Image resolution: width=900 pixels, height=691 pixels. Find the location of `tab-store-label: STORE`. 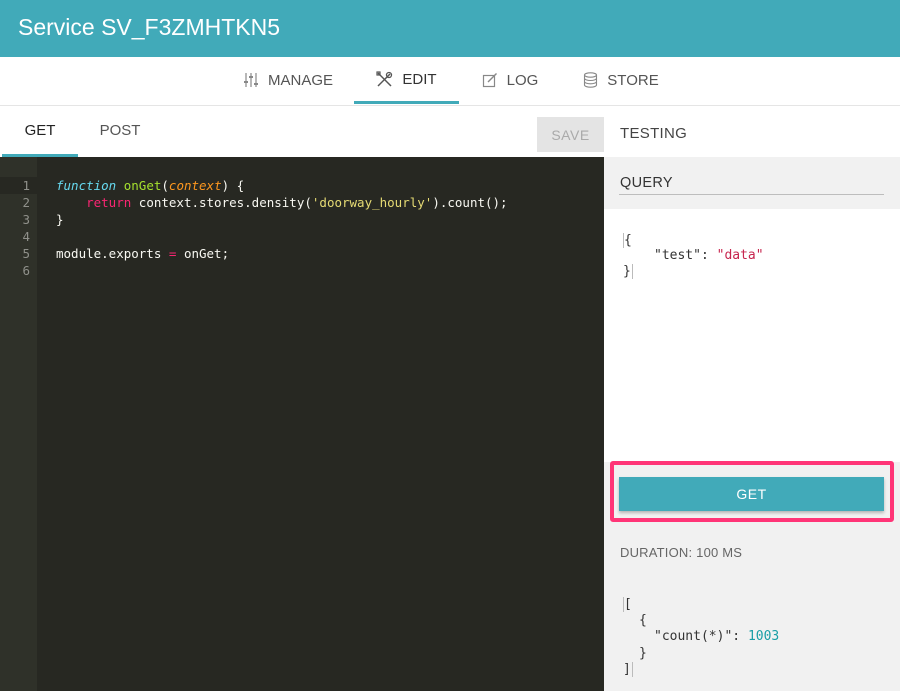

tab-store-label: STORE is located at coordinates (633, 80).